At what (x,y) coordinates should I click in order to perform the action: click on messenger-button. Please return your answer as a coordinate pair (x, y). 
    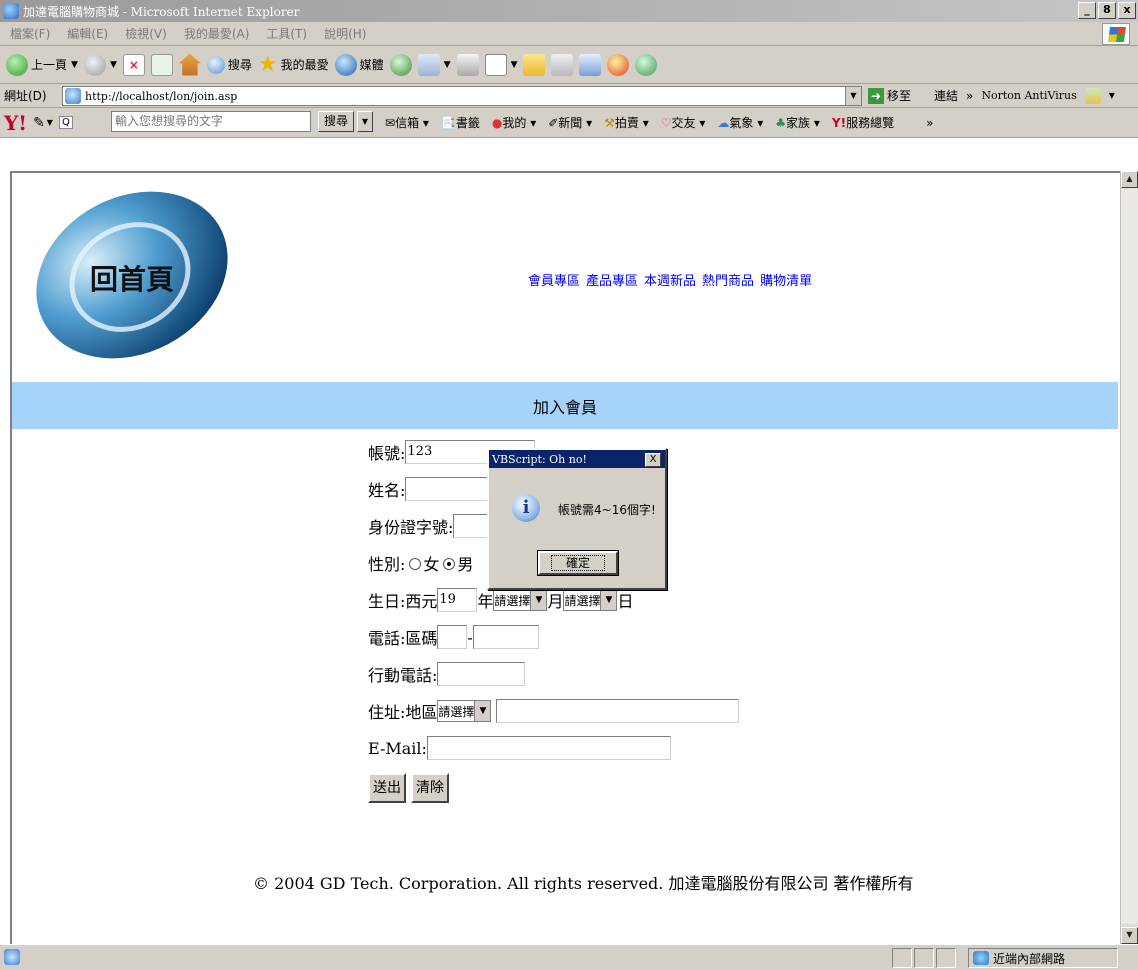
    Looking at the image, I should click on (590, 64).